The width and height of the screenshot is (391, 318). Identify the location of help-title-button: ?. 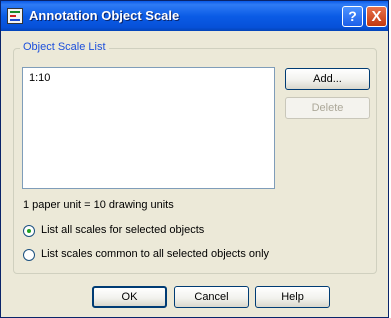
(352, 16).